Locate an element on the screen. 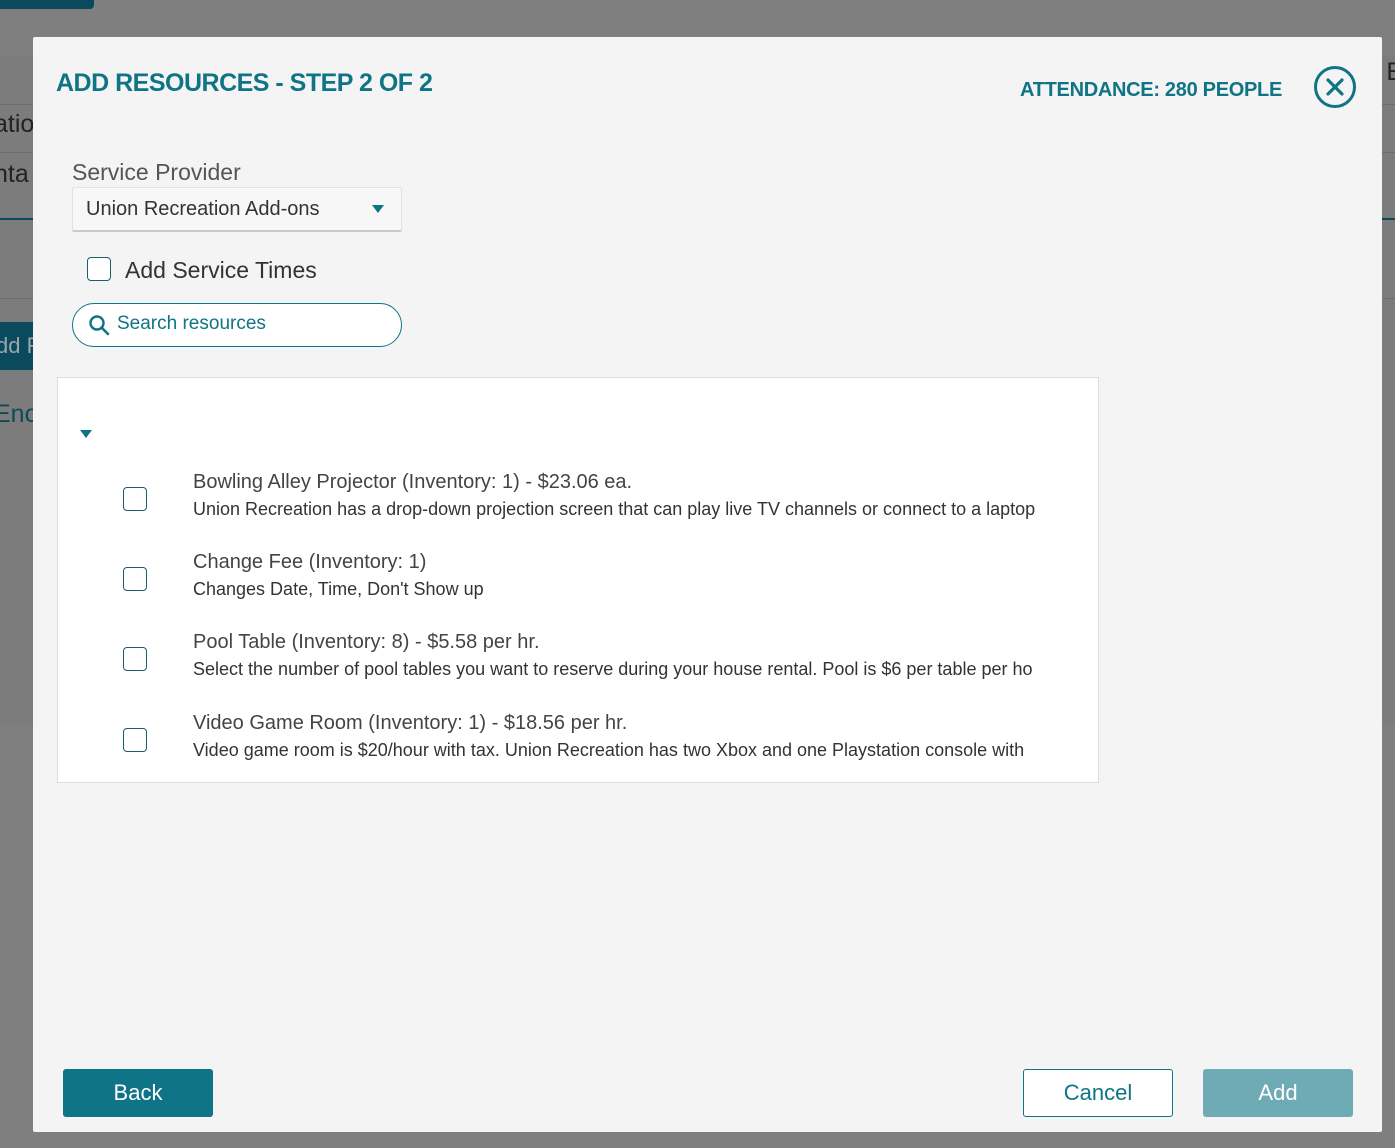 Image resolution: width=1395 pixels, height=1148 pixels. search-box is located at coordinates (237, 325).